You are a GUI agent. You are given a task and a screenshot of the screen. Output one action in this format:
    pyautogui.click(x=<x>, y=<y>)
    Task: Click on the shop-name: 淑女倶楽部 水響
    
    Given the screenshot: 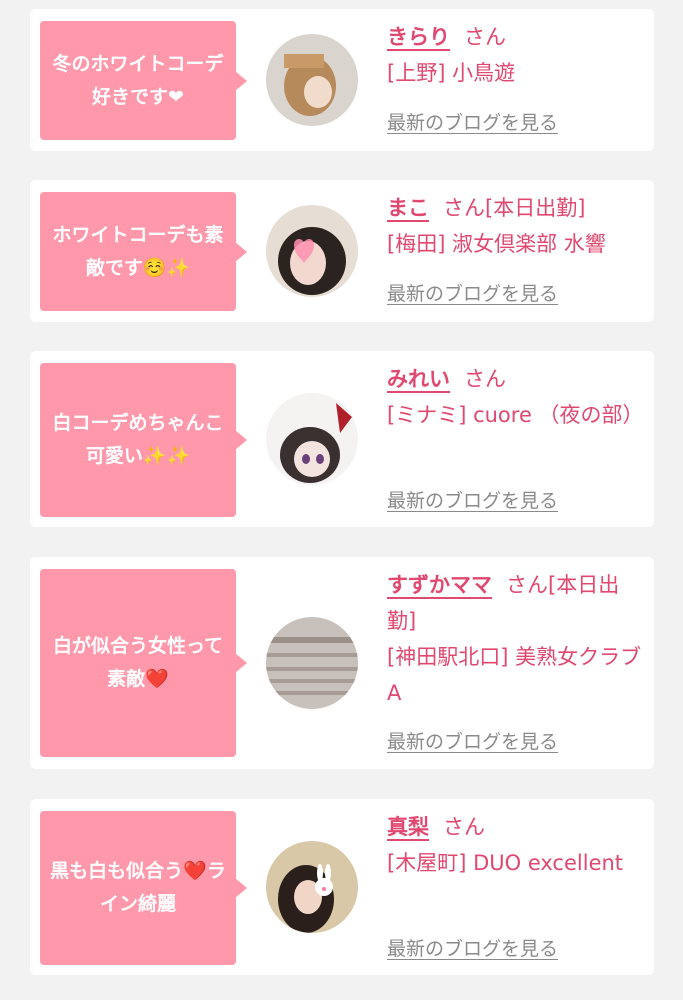 What is the action you would take?
    pyautogui.click(x=529, y=244)
    